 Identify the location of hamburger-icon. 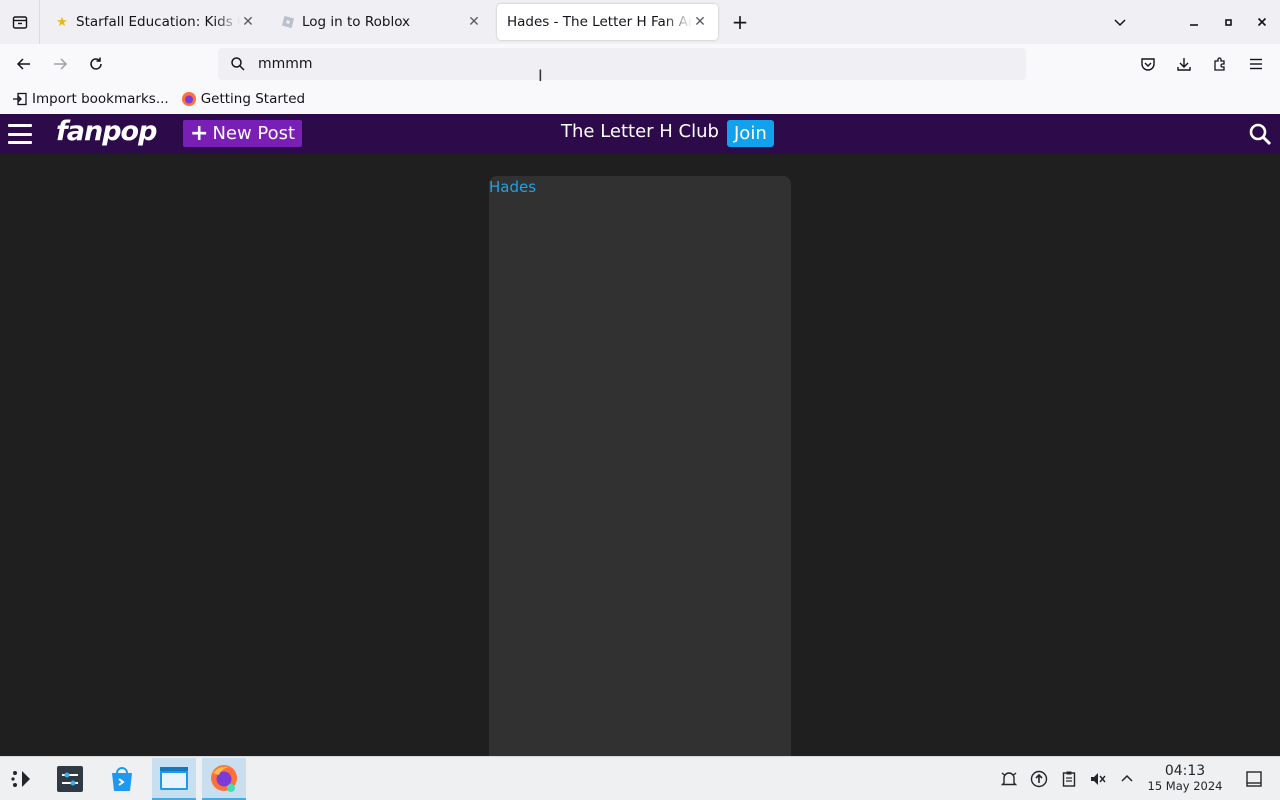
(1256, 64).